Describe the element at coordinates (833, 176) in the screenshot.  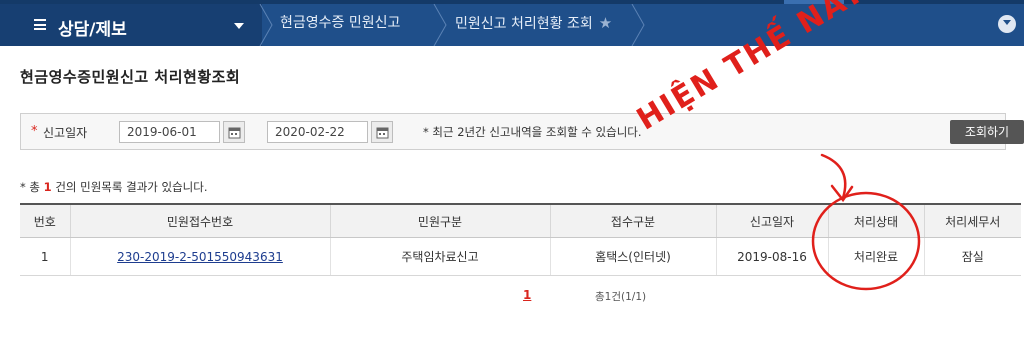
I see `annotation-arrow` at that location.